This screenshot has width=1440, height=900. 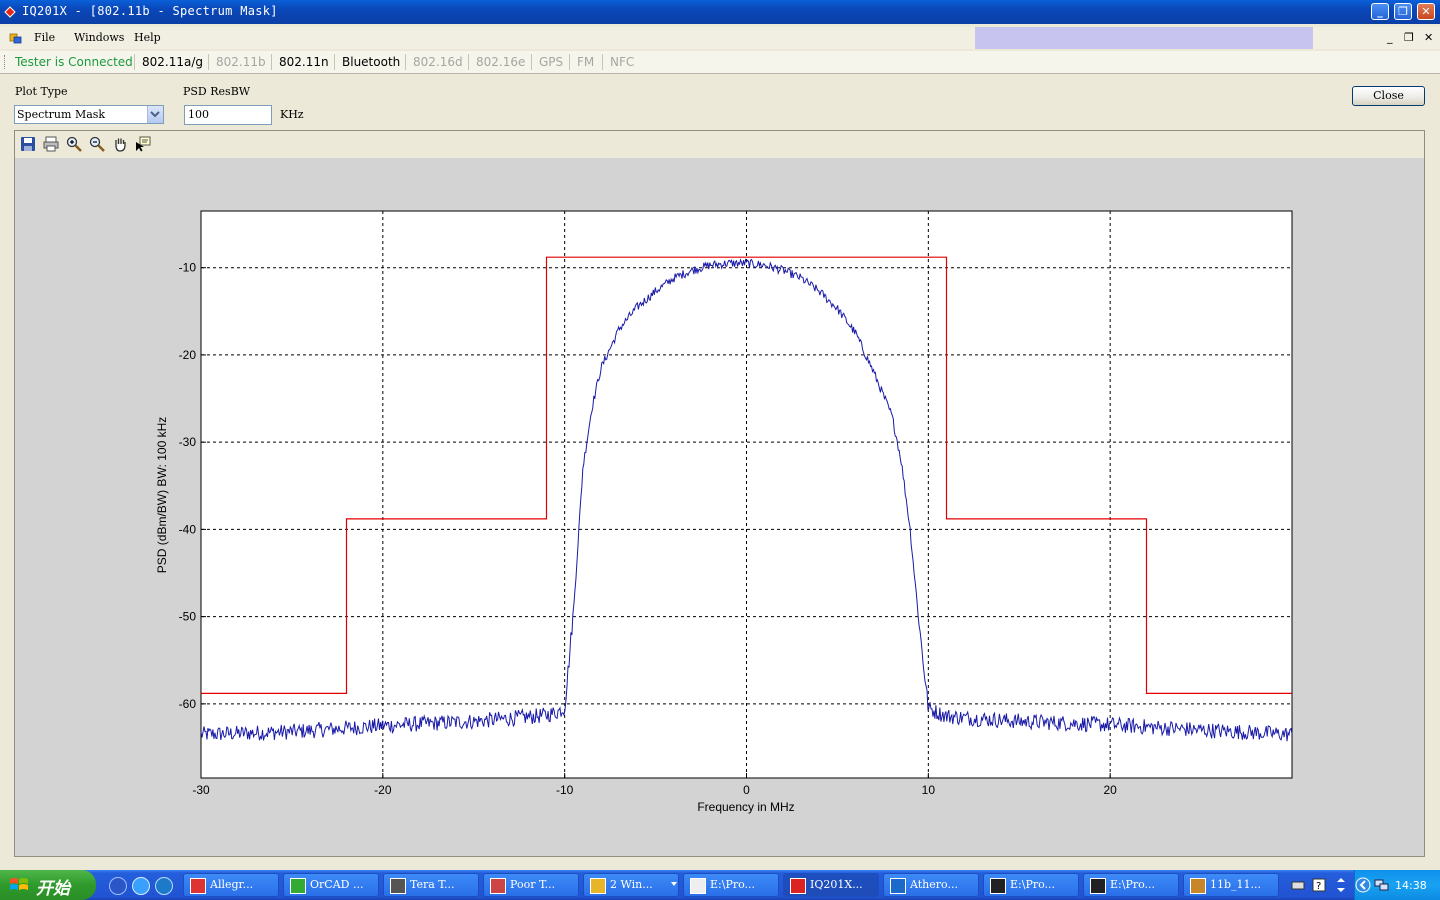 I want to click on minimize-button: _, so click(x=1380, y=11).